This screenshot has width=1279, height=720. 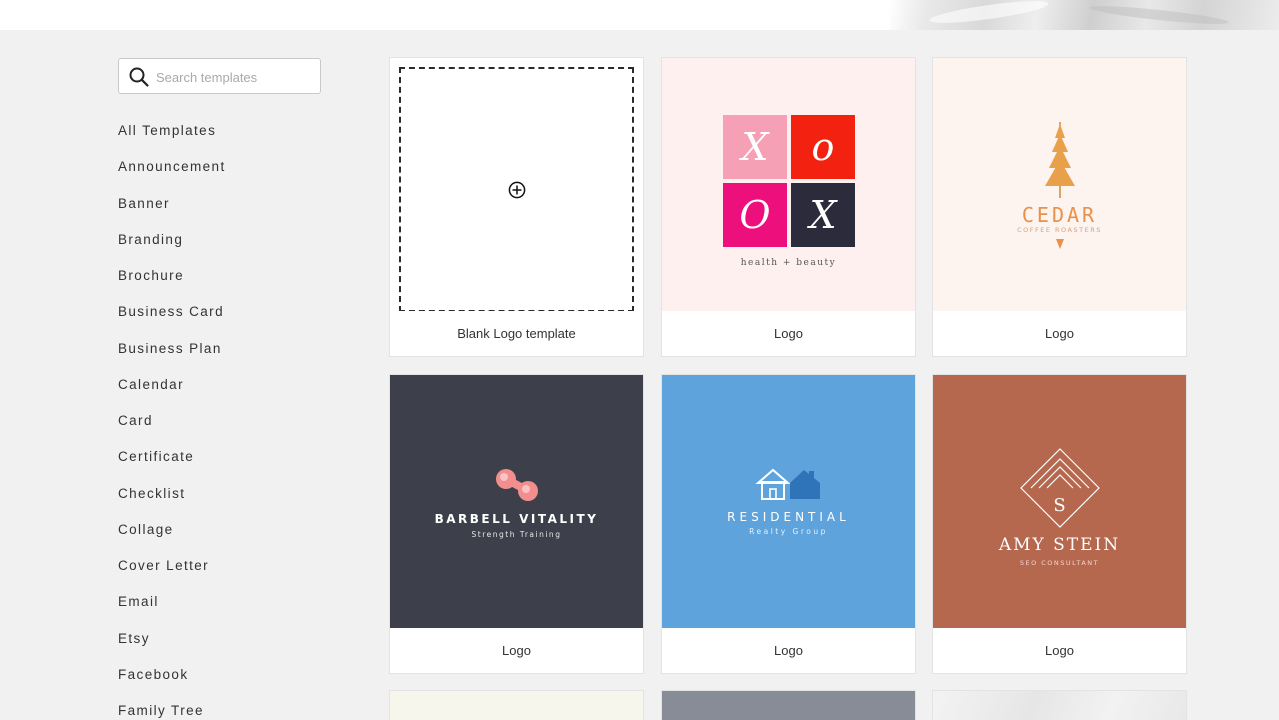 What do you see at coordinates (218, 167) in the screenshot?
I see `sidebar-item-announcement: Announcement` at bounding box center [218, 167].